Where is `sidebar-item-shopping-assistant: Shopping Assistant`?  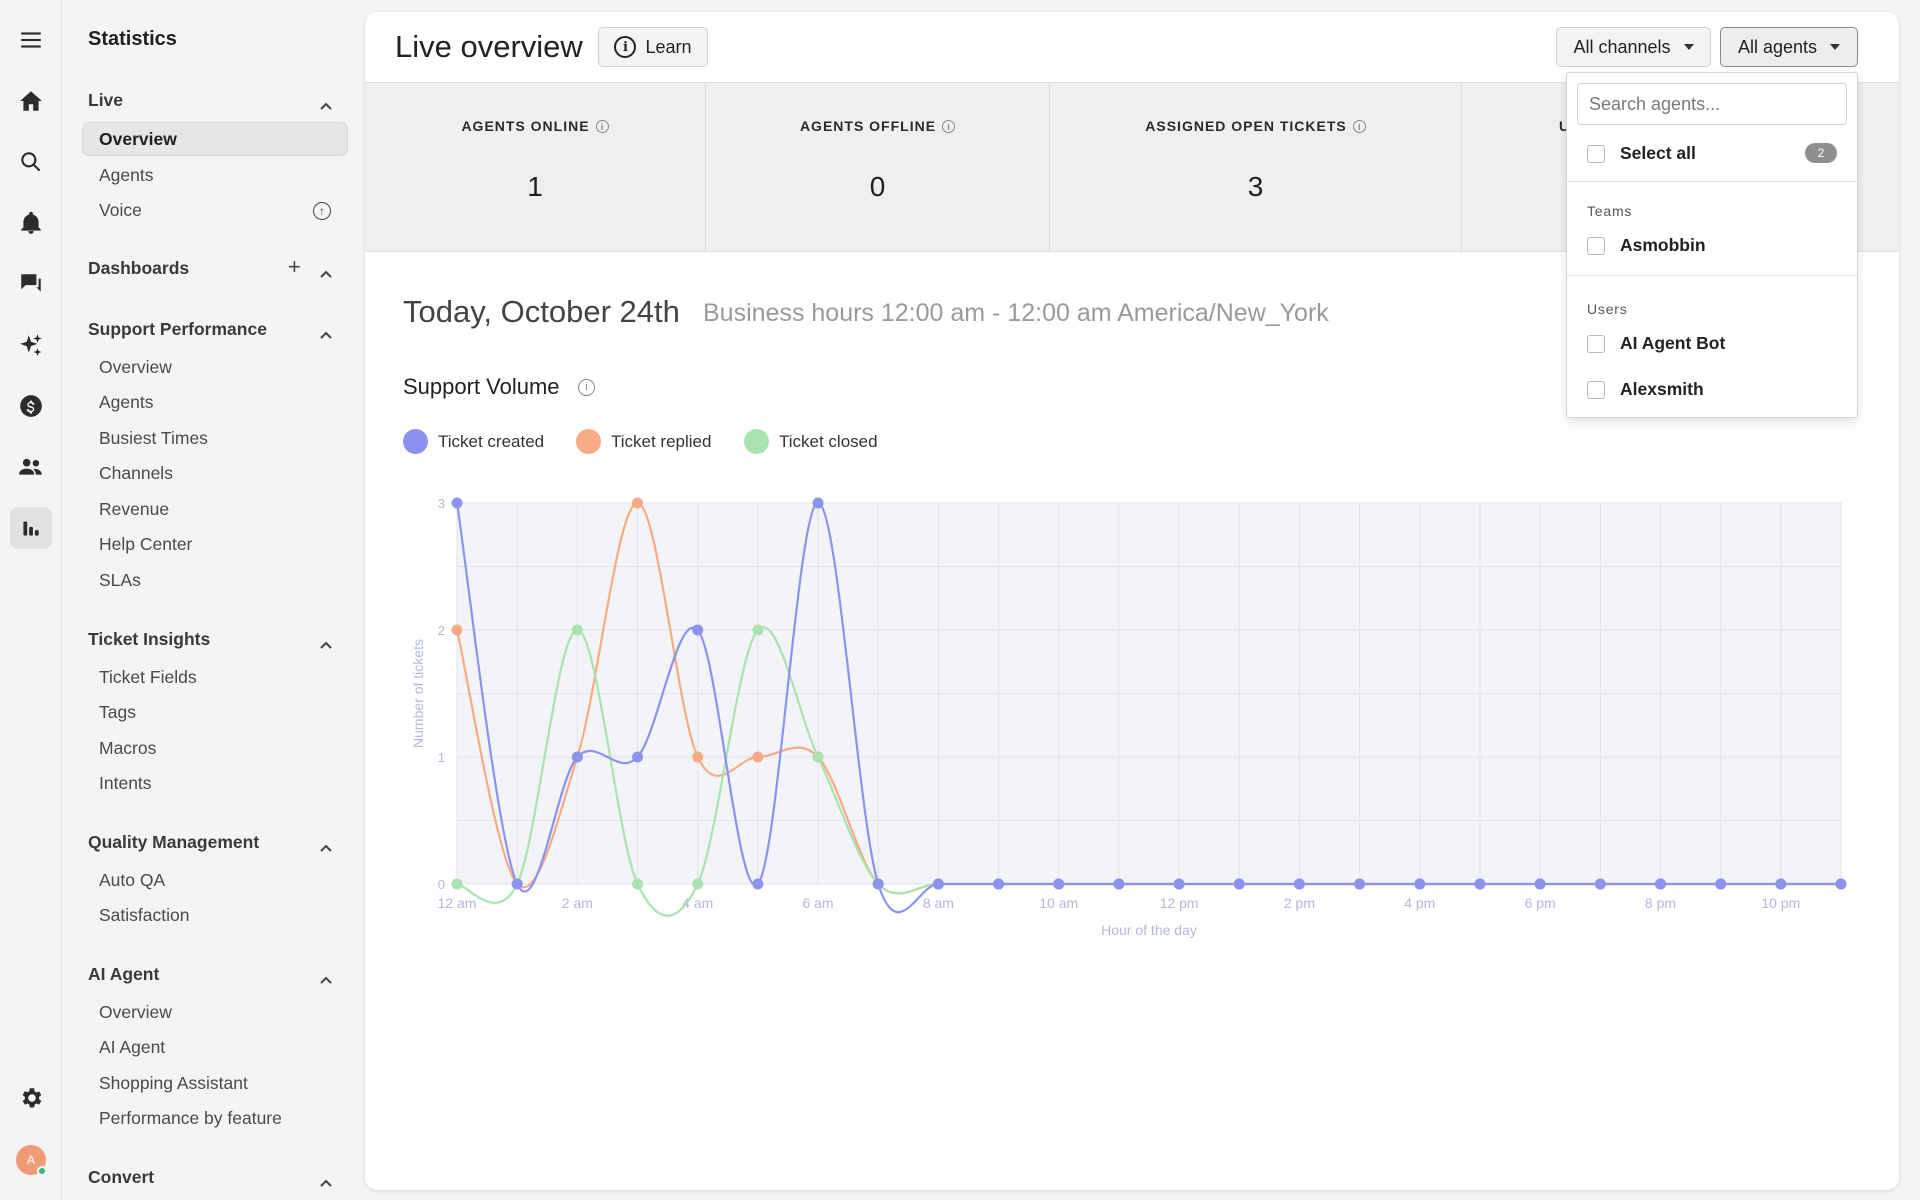 sidebar-item-shopping-assistant: Shopping Assistant is located at coordinates (173, 1083).